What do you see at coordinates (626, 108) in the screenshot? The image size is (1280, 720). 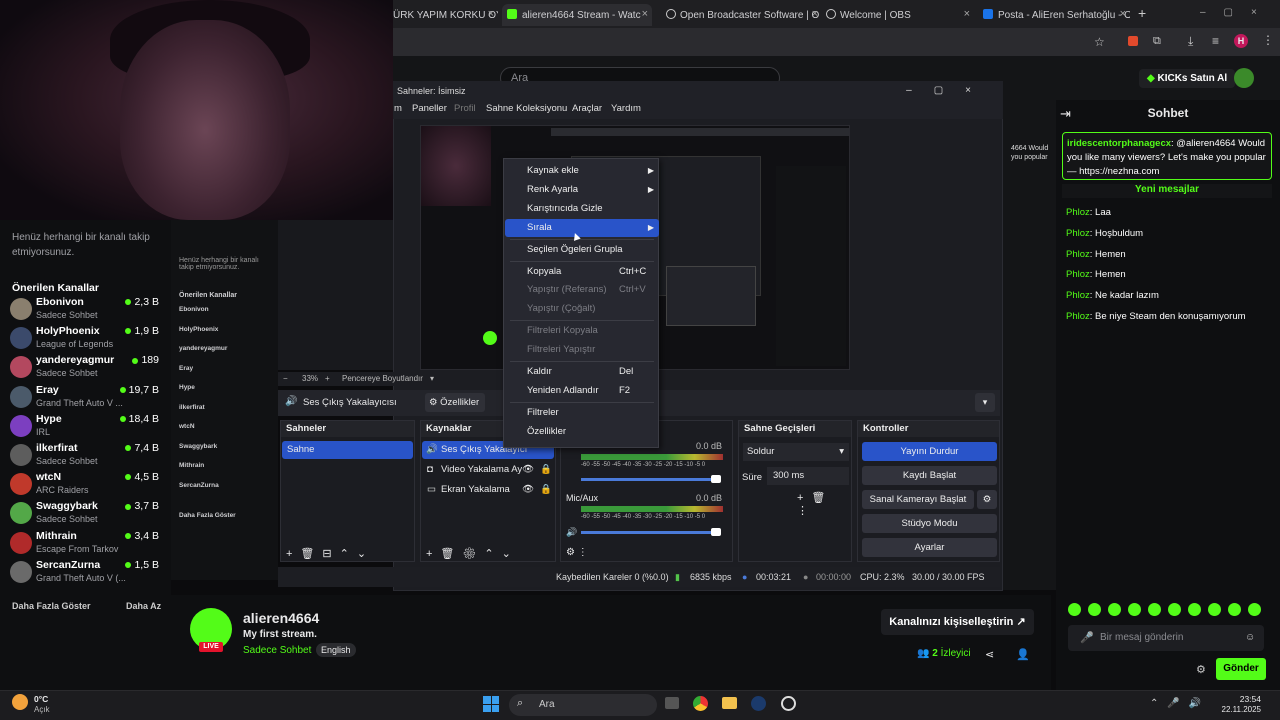 I see `menu-help: Yardım` at bounding box center [626, 108].